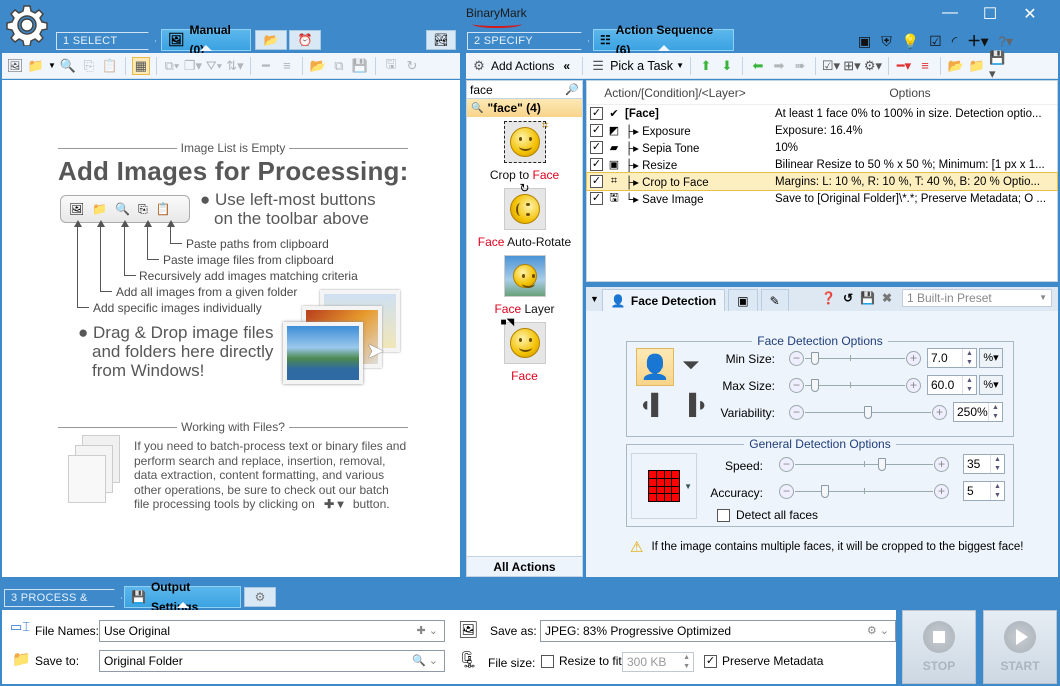  What do you see at coordinates (641, 66) in the screenshot?
I see `pick-a-task-button: Pick a Task` at bounding box center [641, 66].